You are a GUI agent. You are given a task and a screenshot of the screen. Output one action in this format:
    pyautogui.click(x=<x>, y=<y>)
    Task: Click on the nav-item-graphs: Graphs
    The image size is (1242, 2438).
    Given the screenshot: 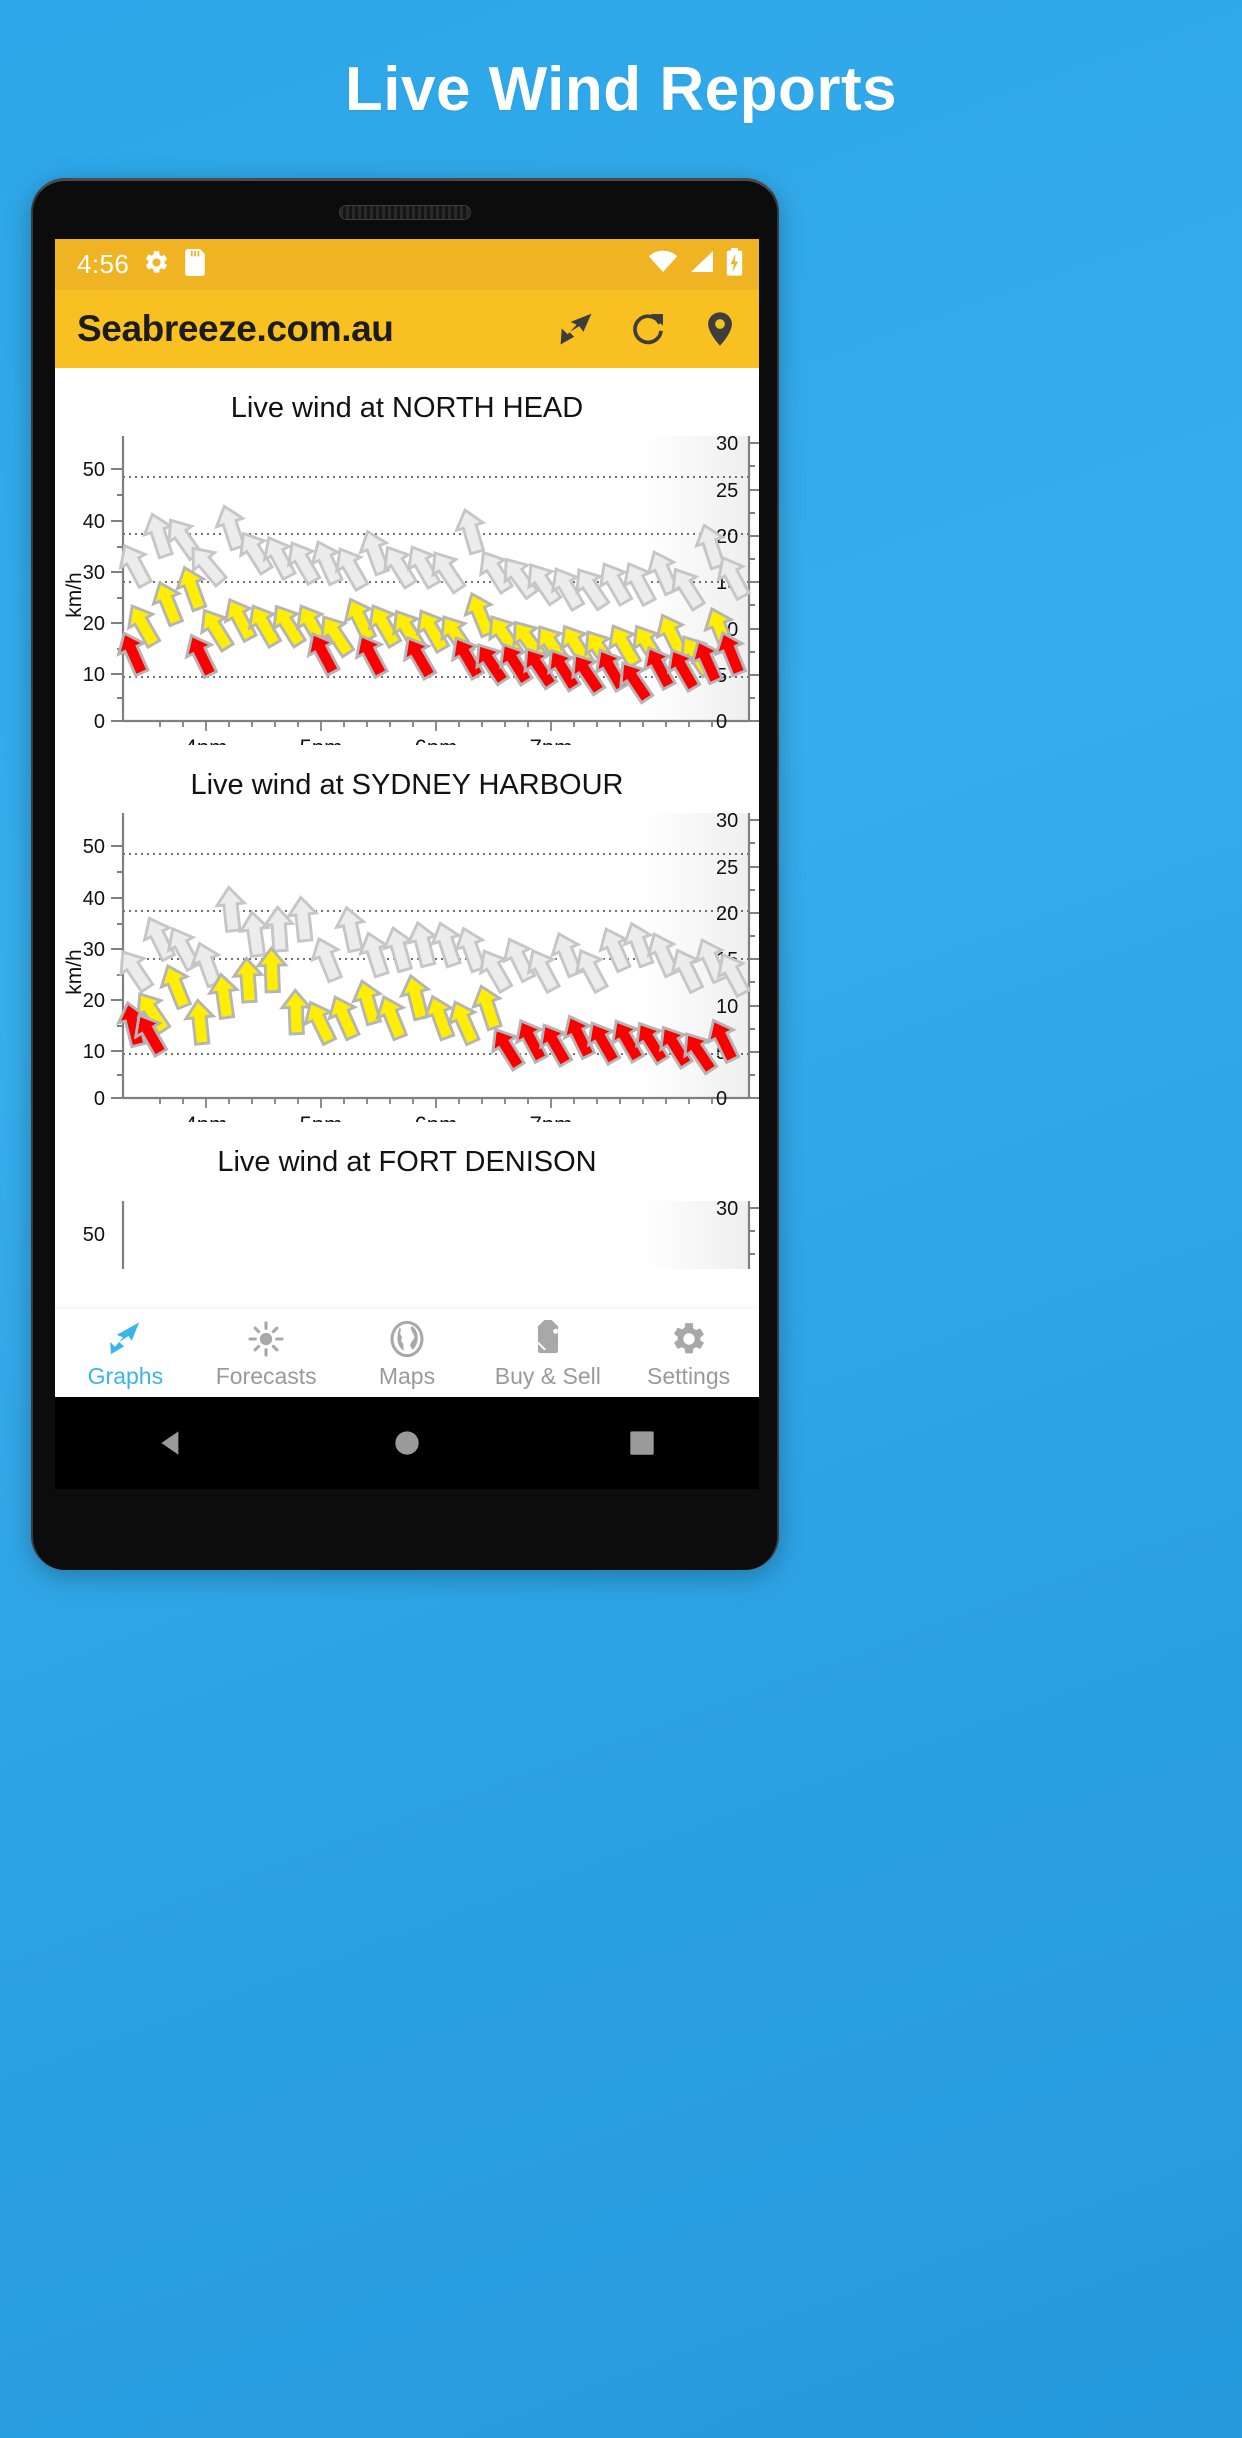 What is the action you would take?
    pyautogui.click(x=125, y=1353)
    